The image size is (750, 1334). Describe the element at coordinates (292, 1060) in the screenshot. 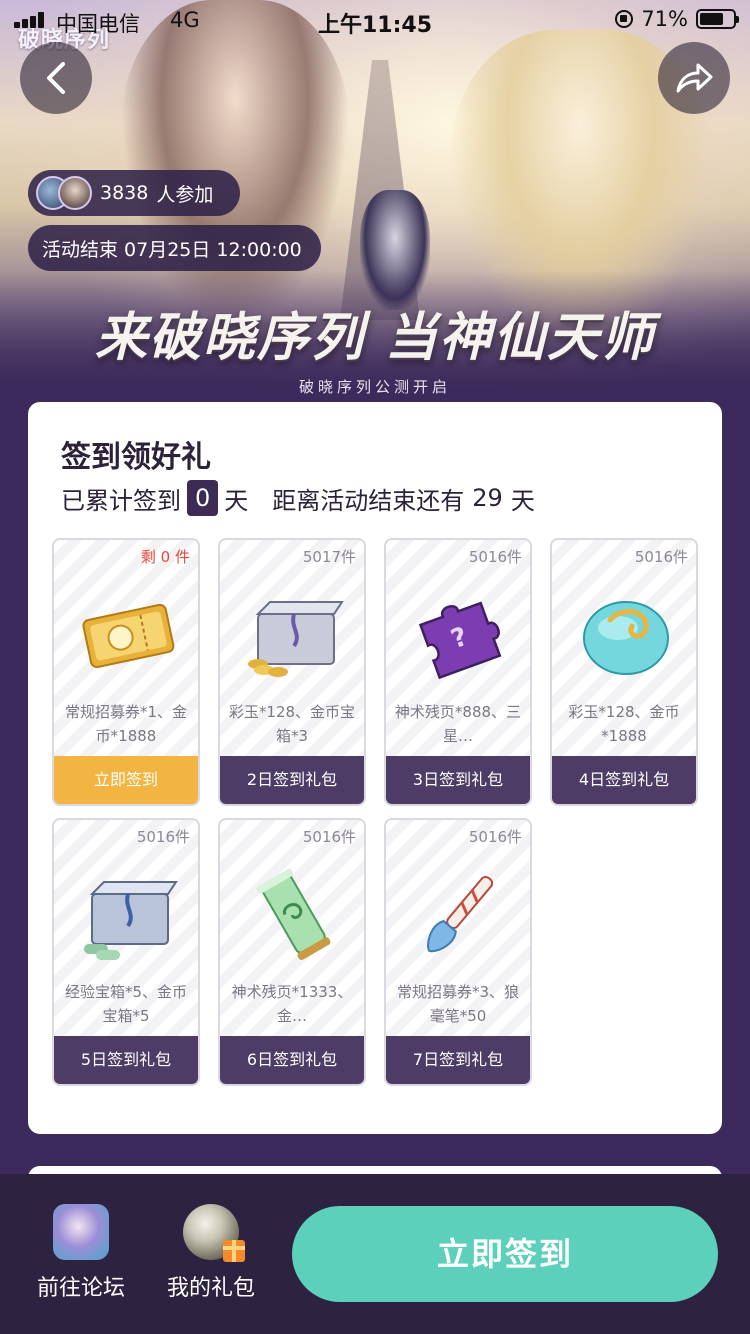

I see `gift-claim-button: 6日签到礼包` at that location.